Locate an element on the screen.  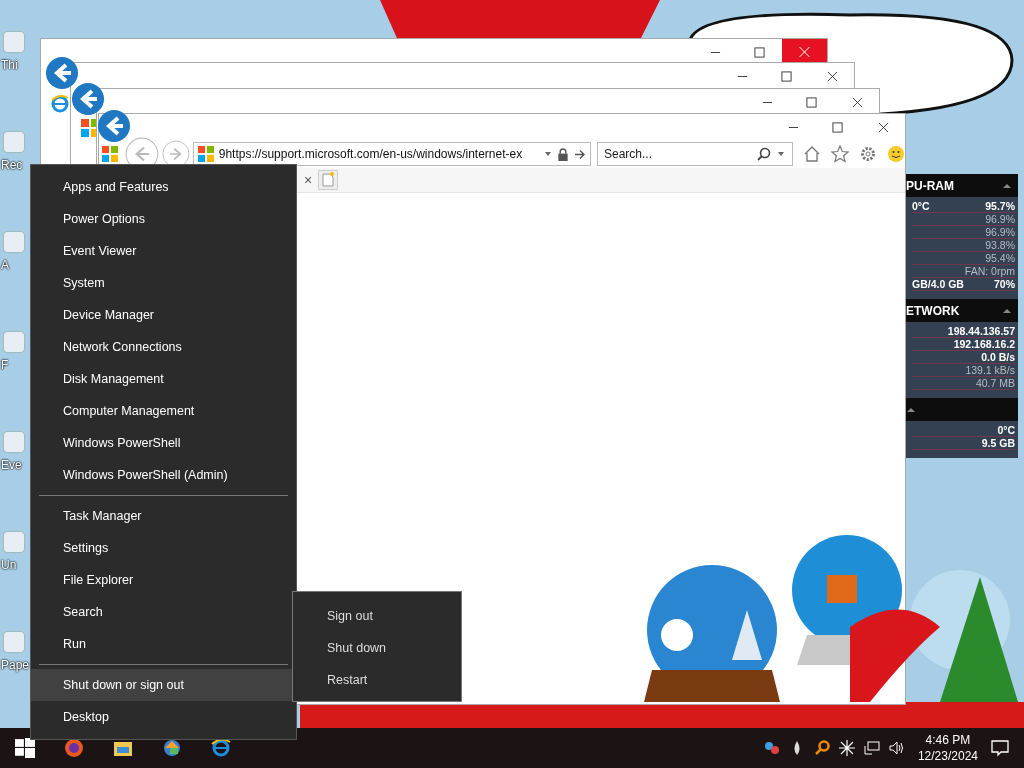
gadget-value: 139.1 kB/s is located at coordinates (990, 370).